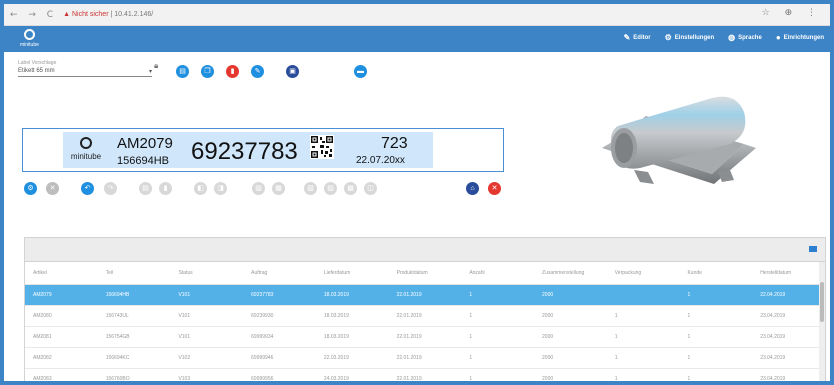 This screenshot has height=385, width=834. I want to click on edit-button: ✎, so click(257, 71).